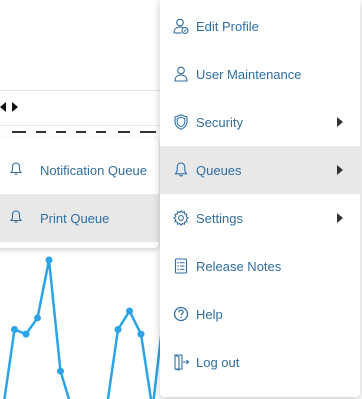  What do you see at coordinates (260, 314) in the screenshot?
I see `menu-item-help: Help` at bounding box center [260, 314].